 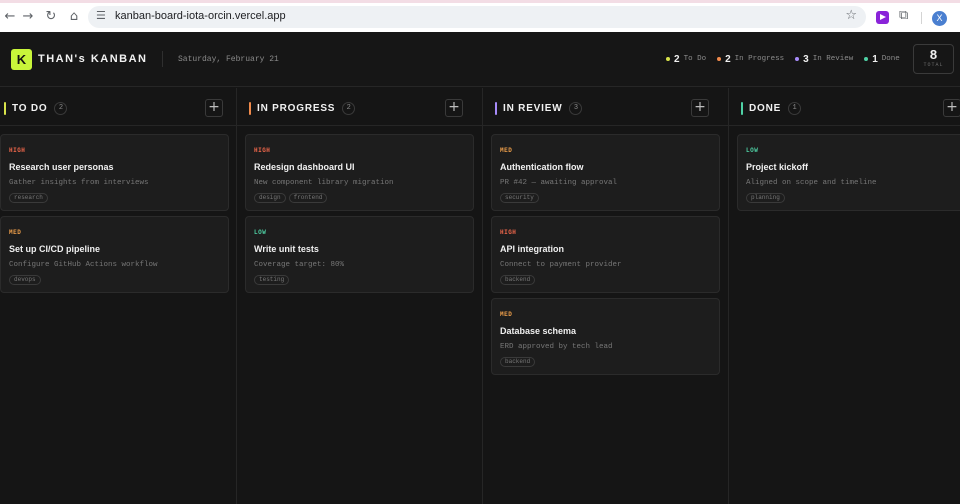 What do you see at coordinates (576, 108) in the screenshot?
I see `column-count-badge: 3` at bounding box center [576, 108].